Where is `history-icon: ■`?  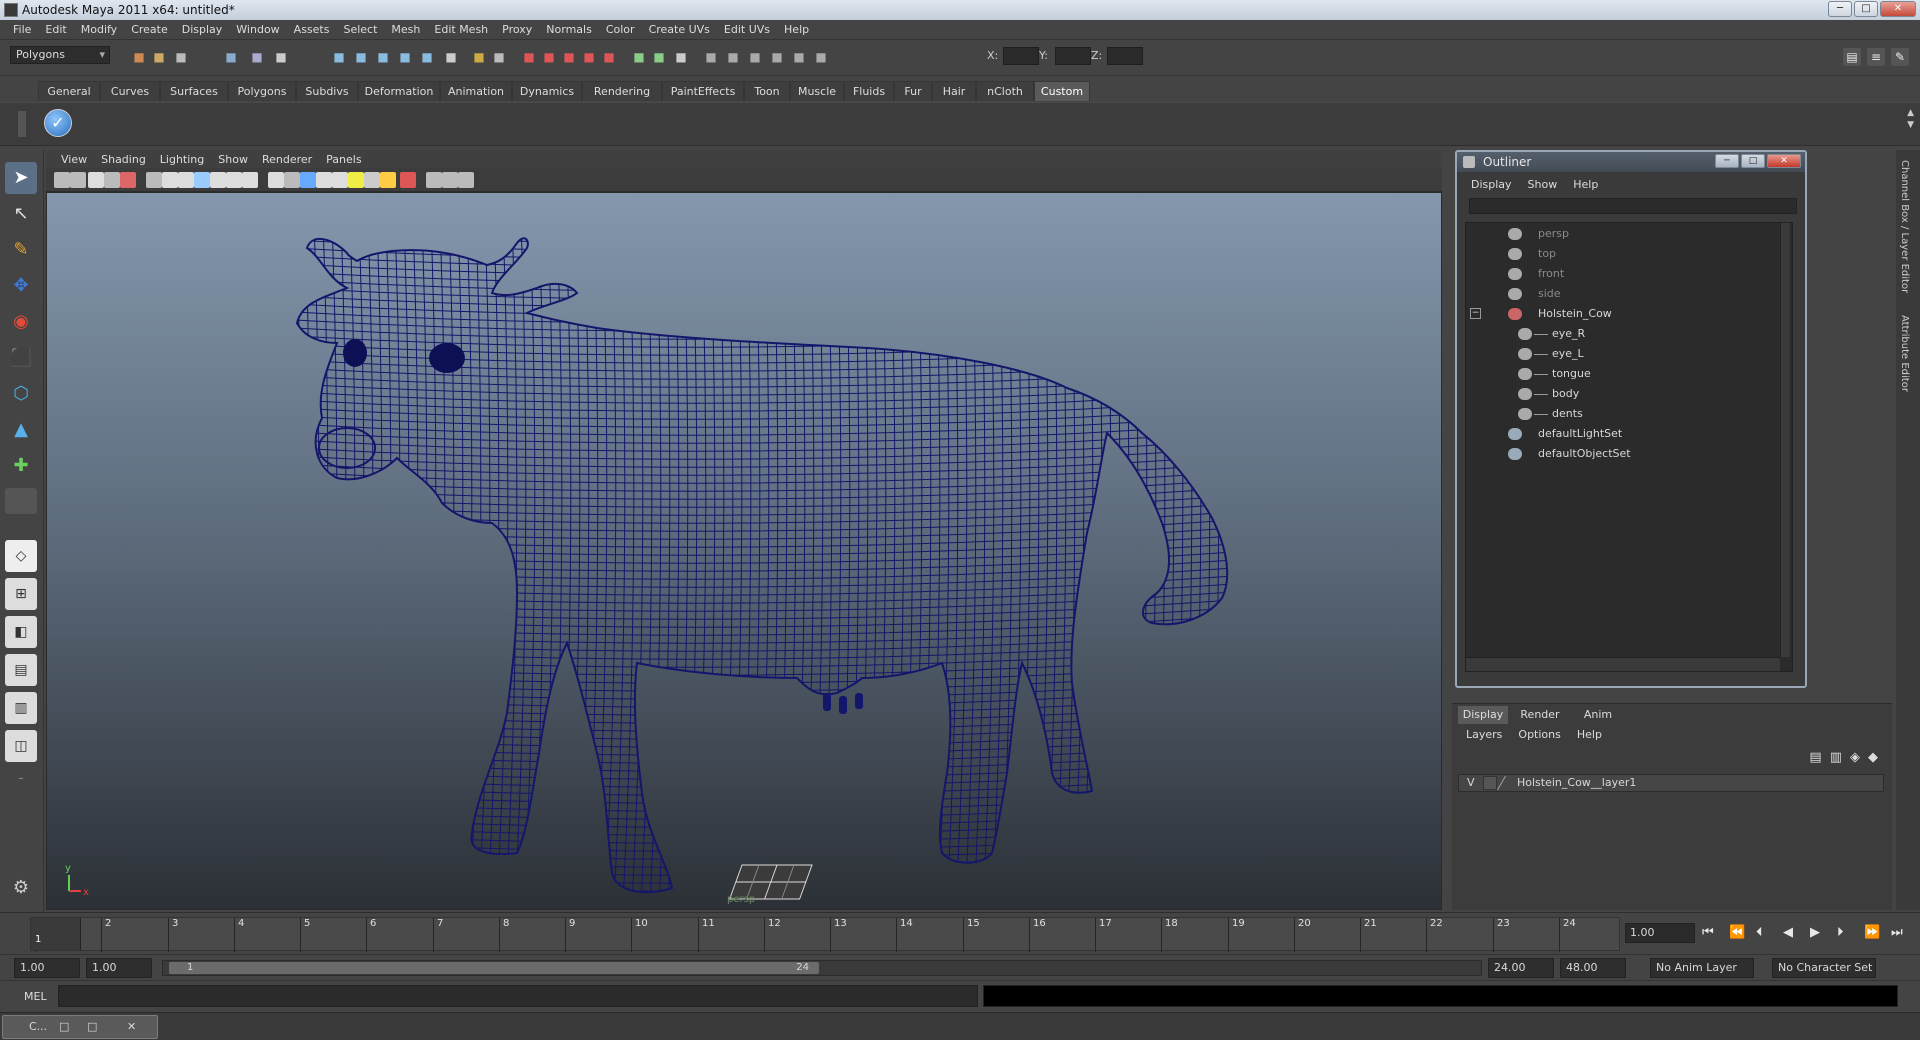 history-icon: ■ is located at coordinates (499, 57).